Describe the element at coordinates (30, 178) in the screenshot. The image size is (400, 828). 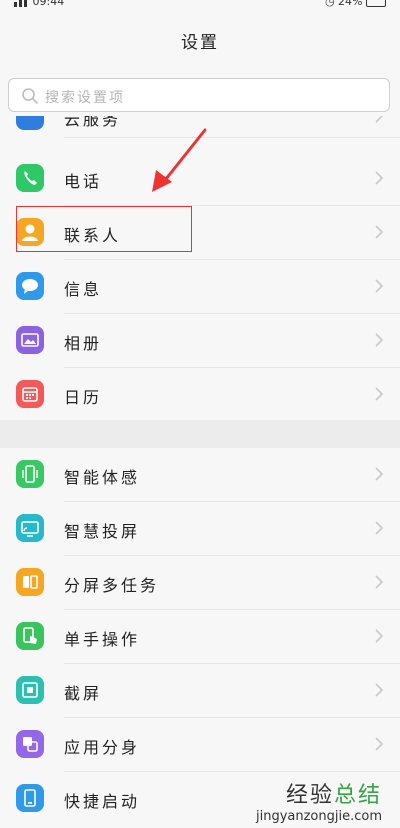
I see `phone-icon` at that location.